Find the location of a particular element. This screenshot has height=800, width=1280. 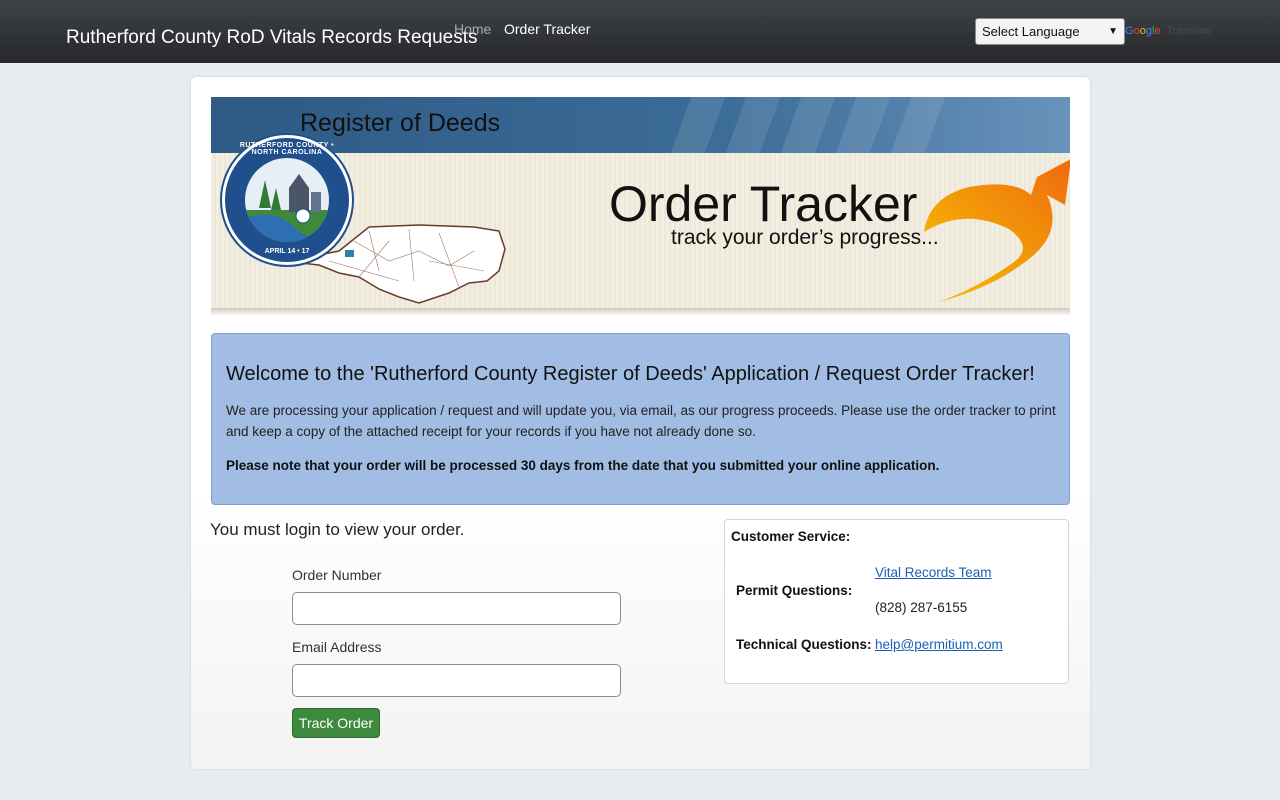

email-address-input is located at coordinates (456, 680).